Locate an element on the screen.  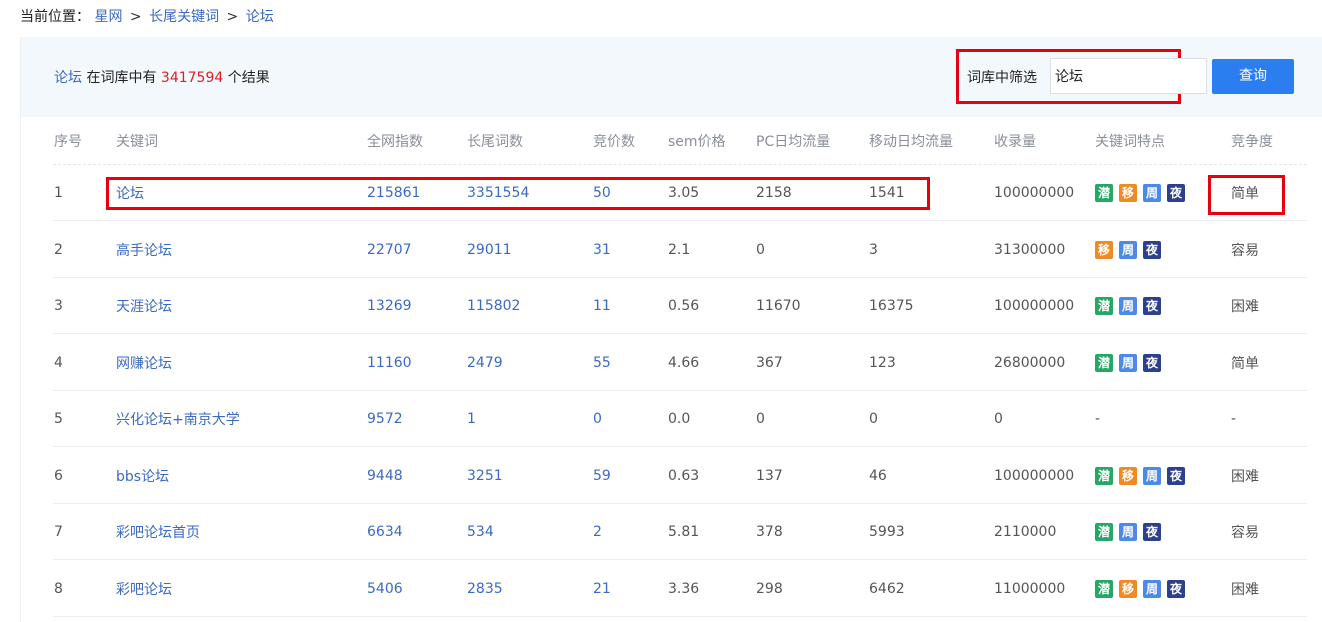
row-index: 8 is located at coordinates (58, 588).